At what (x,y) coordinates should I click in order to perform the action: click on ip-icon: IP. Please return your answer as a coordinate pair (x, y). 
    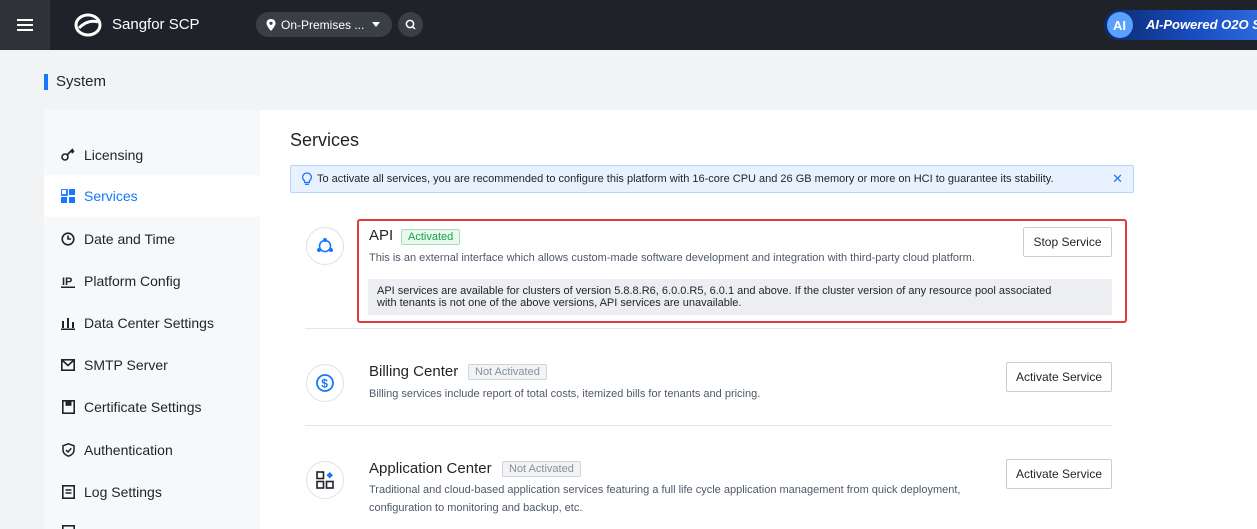
    Looking at the image, I should click on (68, 281).